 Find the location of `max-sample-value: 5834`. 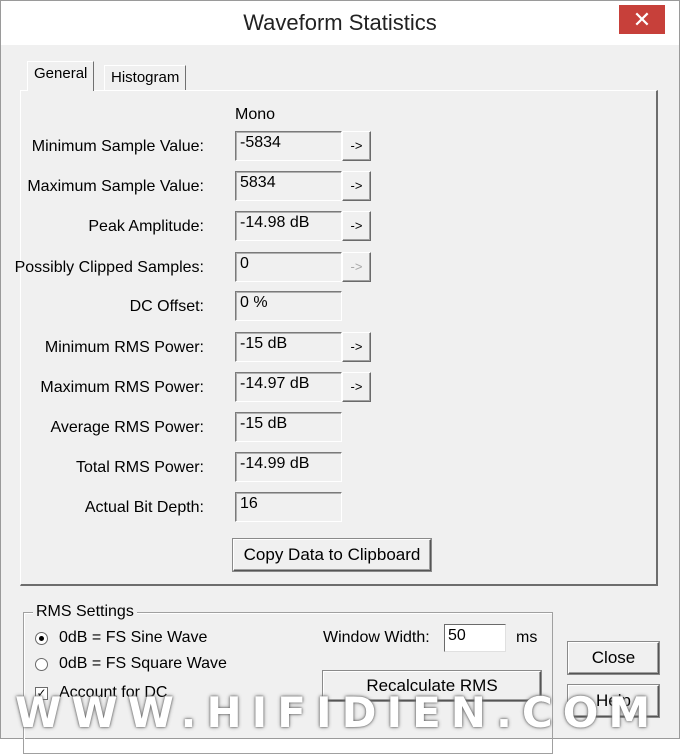

max-sample-value: 5834 is located at coordinates (288, 186).